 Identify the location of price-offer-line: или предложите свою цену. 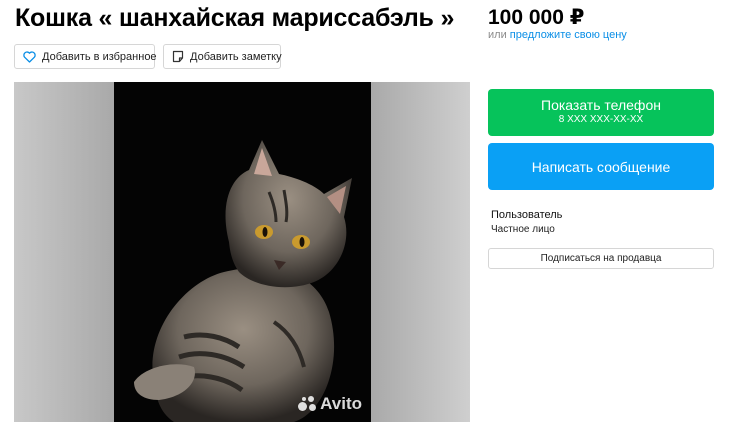
(557, 35).